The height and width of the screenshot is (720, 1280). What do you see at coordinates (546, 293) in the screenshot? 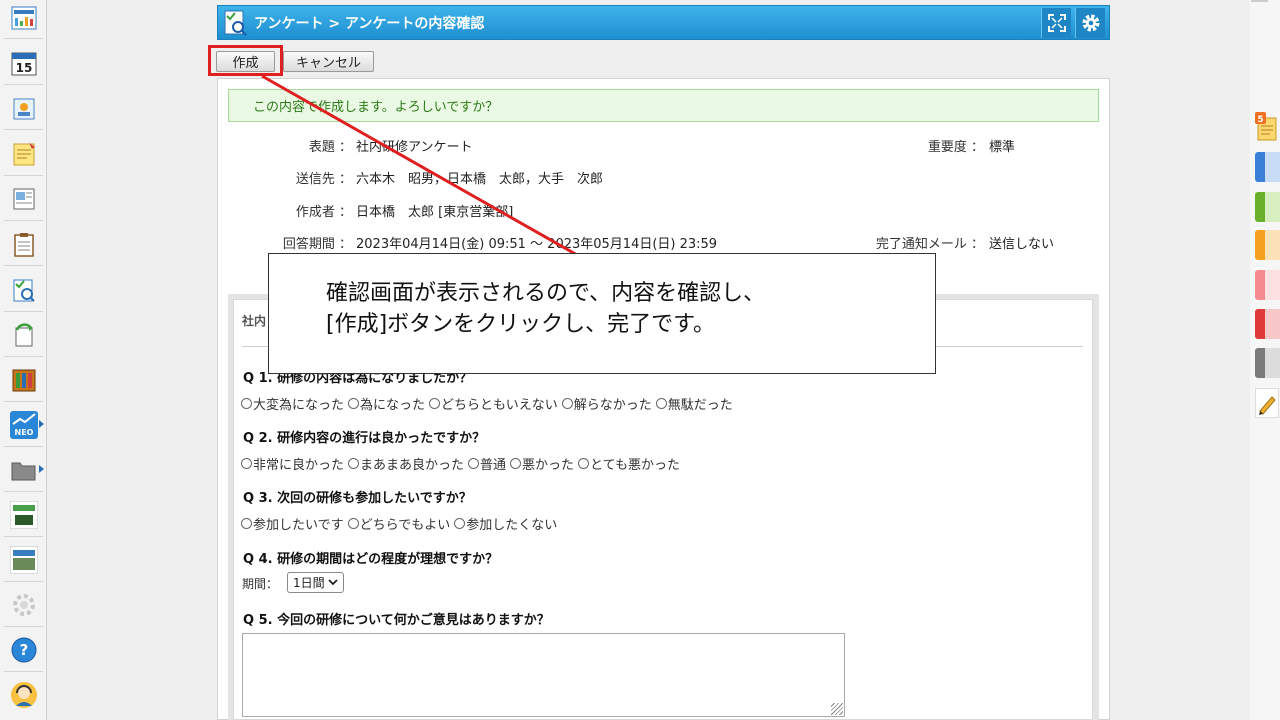
I see `callout-line-1: 確認画面が表示されるので、内容を確認し、` at bounding box center [546, 293].